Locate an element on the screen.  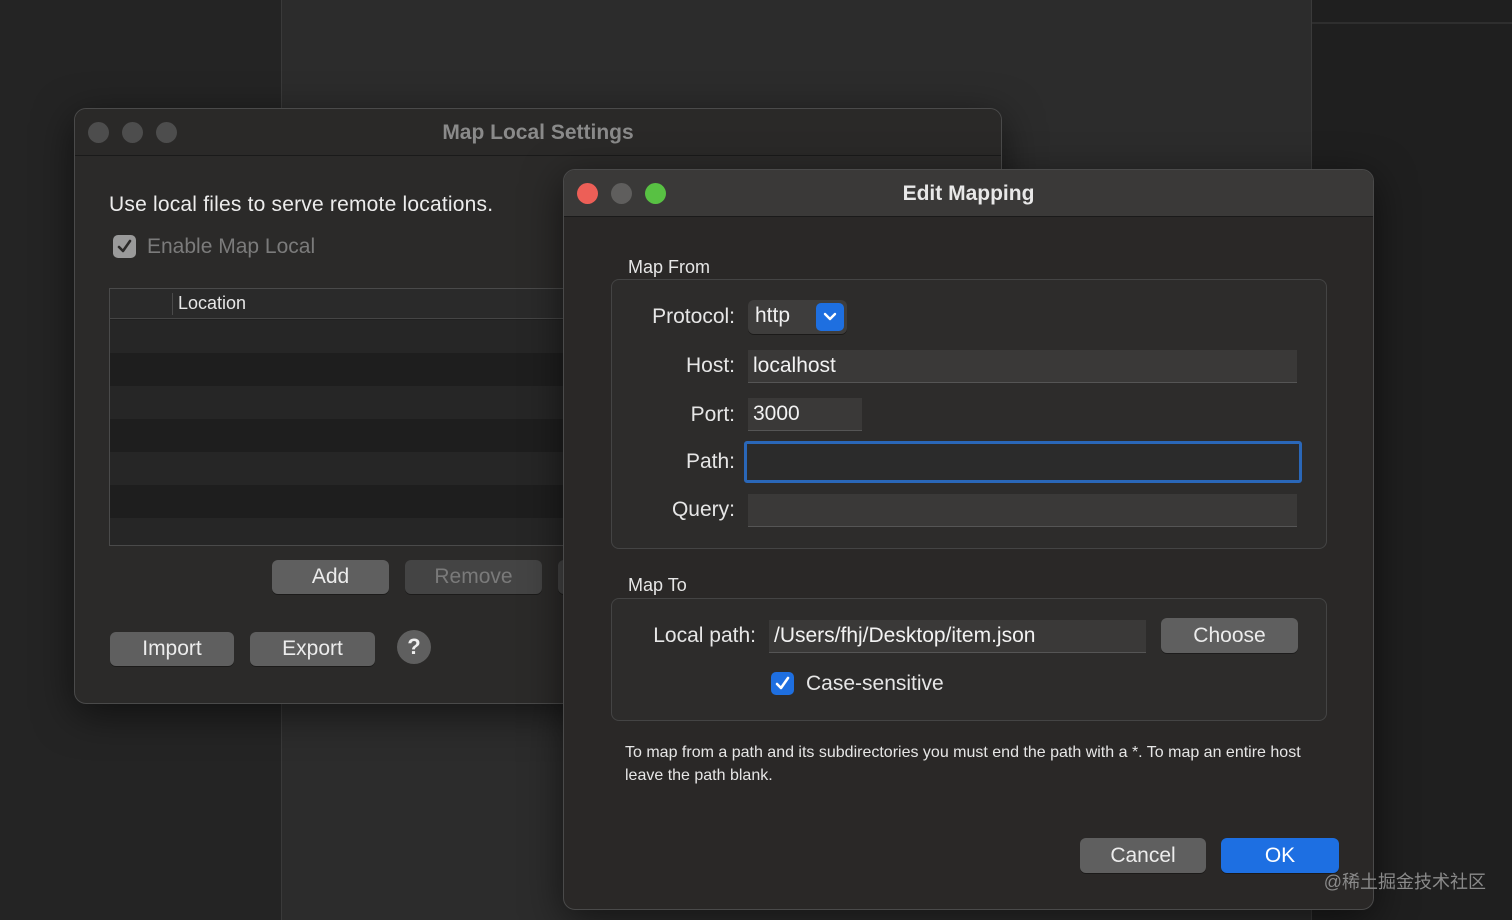
enable-map-local-label: Enable Map Local is located at coordinates (231, 246).